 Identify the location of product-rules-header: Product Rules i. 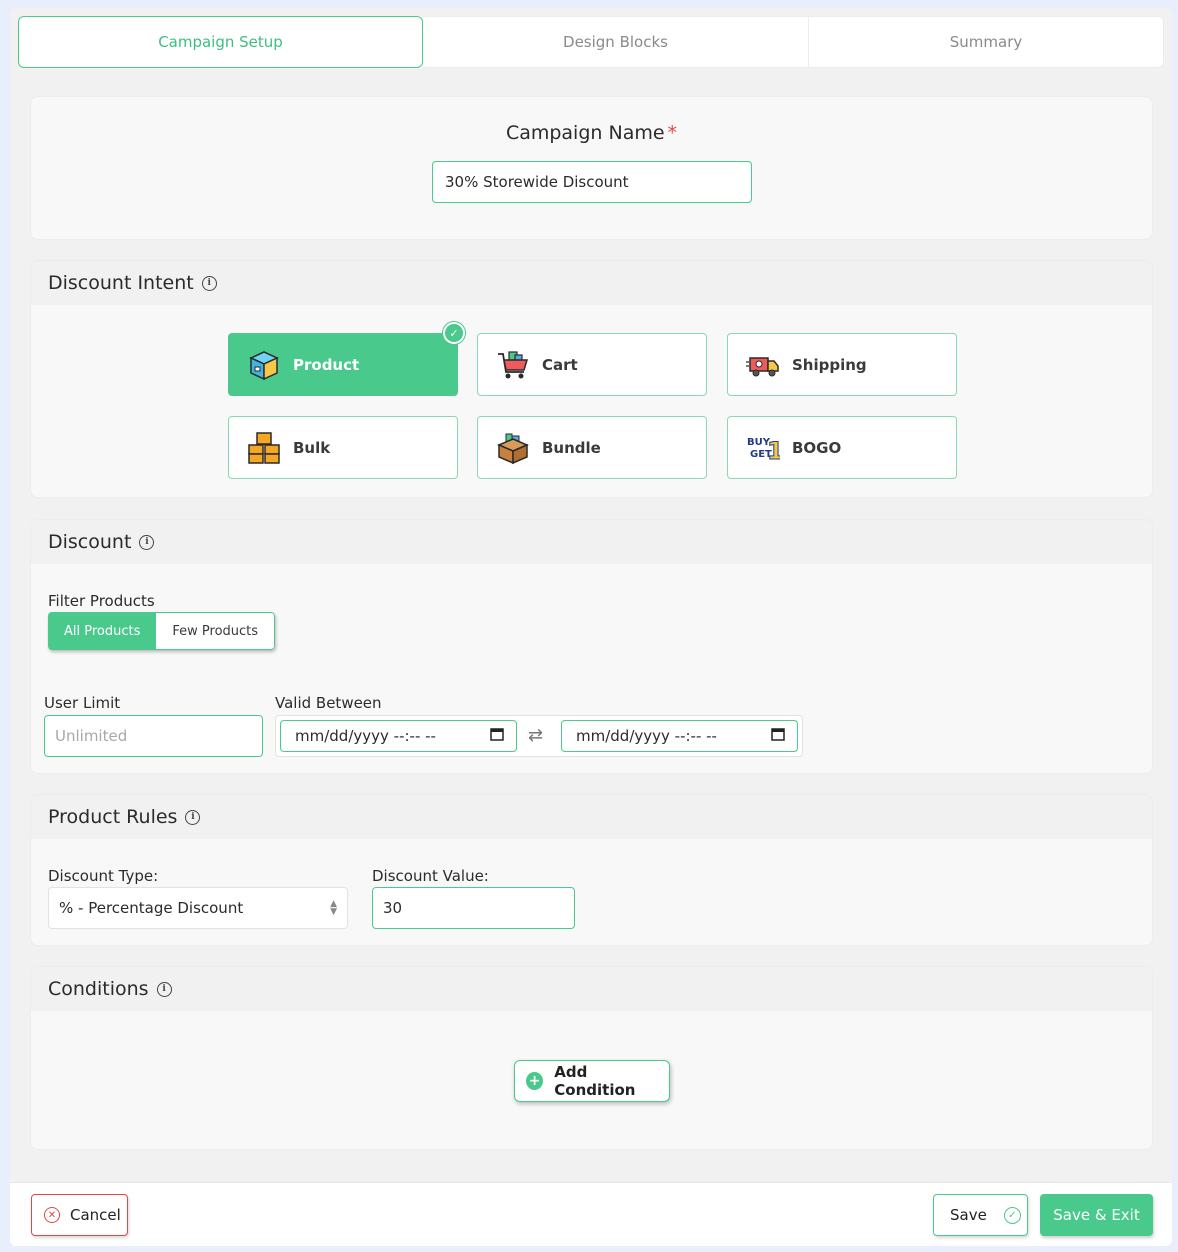
(591, 817).